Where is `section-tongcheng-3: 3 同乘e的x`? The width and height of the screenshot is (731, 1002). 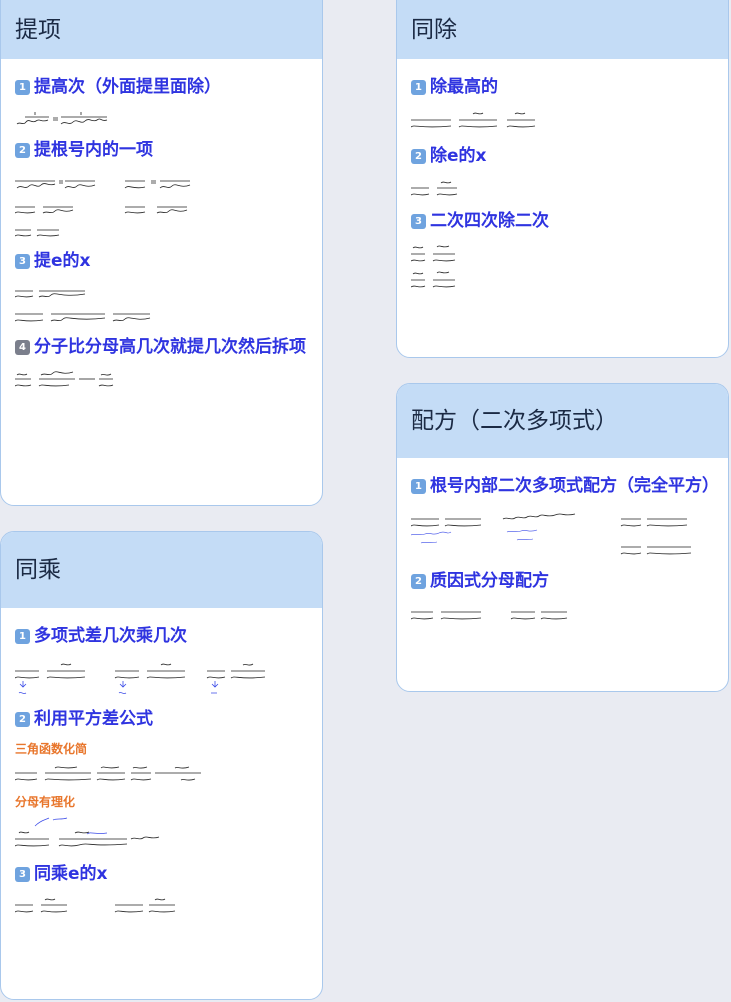
section-tongcheng-3: 3 同乘e的x is located at coordinates (161, 874).